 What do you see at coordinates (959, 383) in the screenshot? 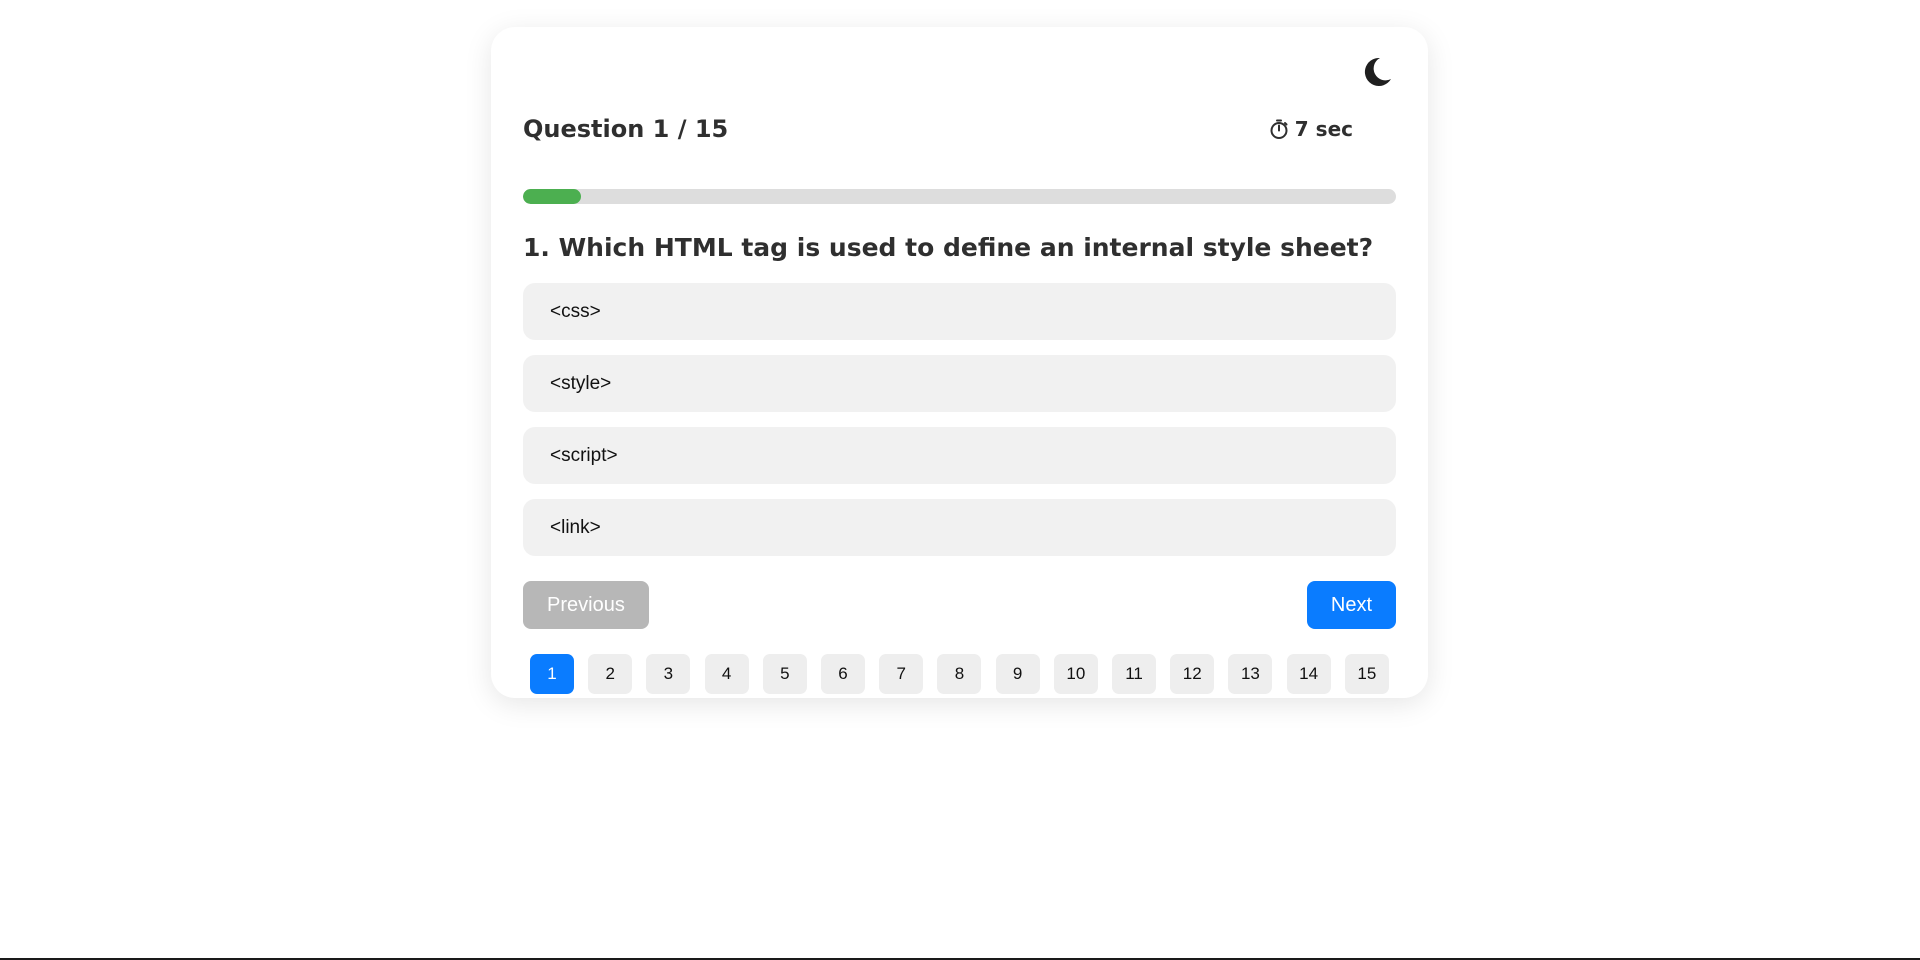
I see `answer-option: <style>` at bounding box center [959, 383].